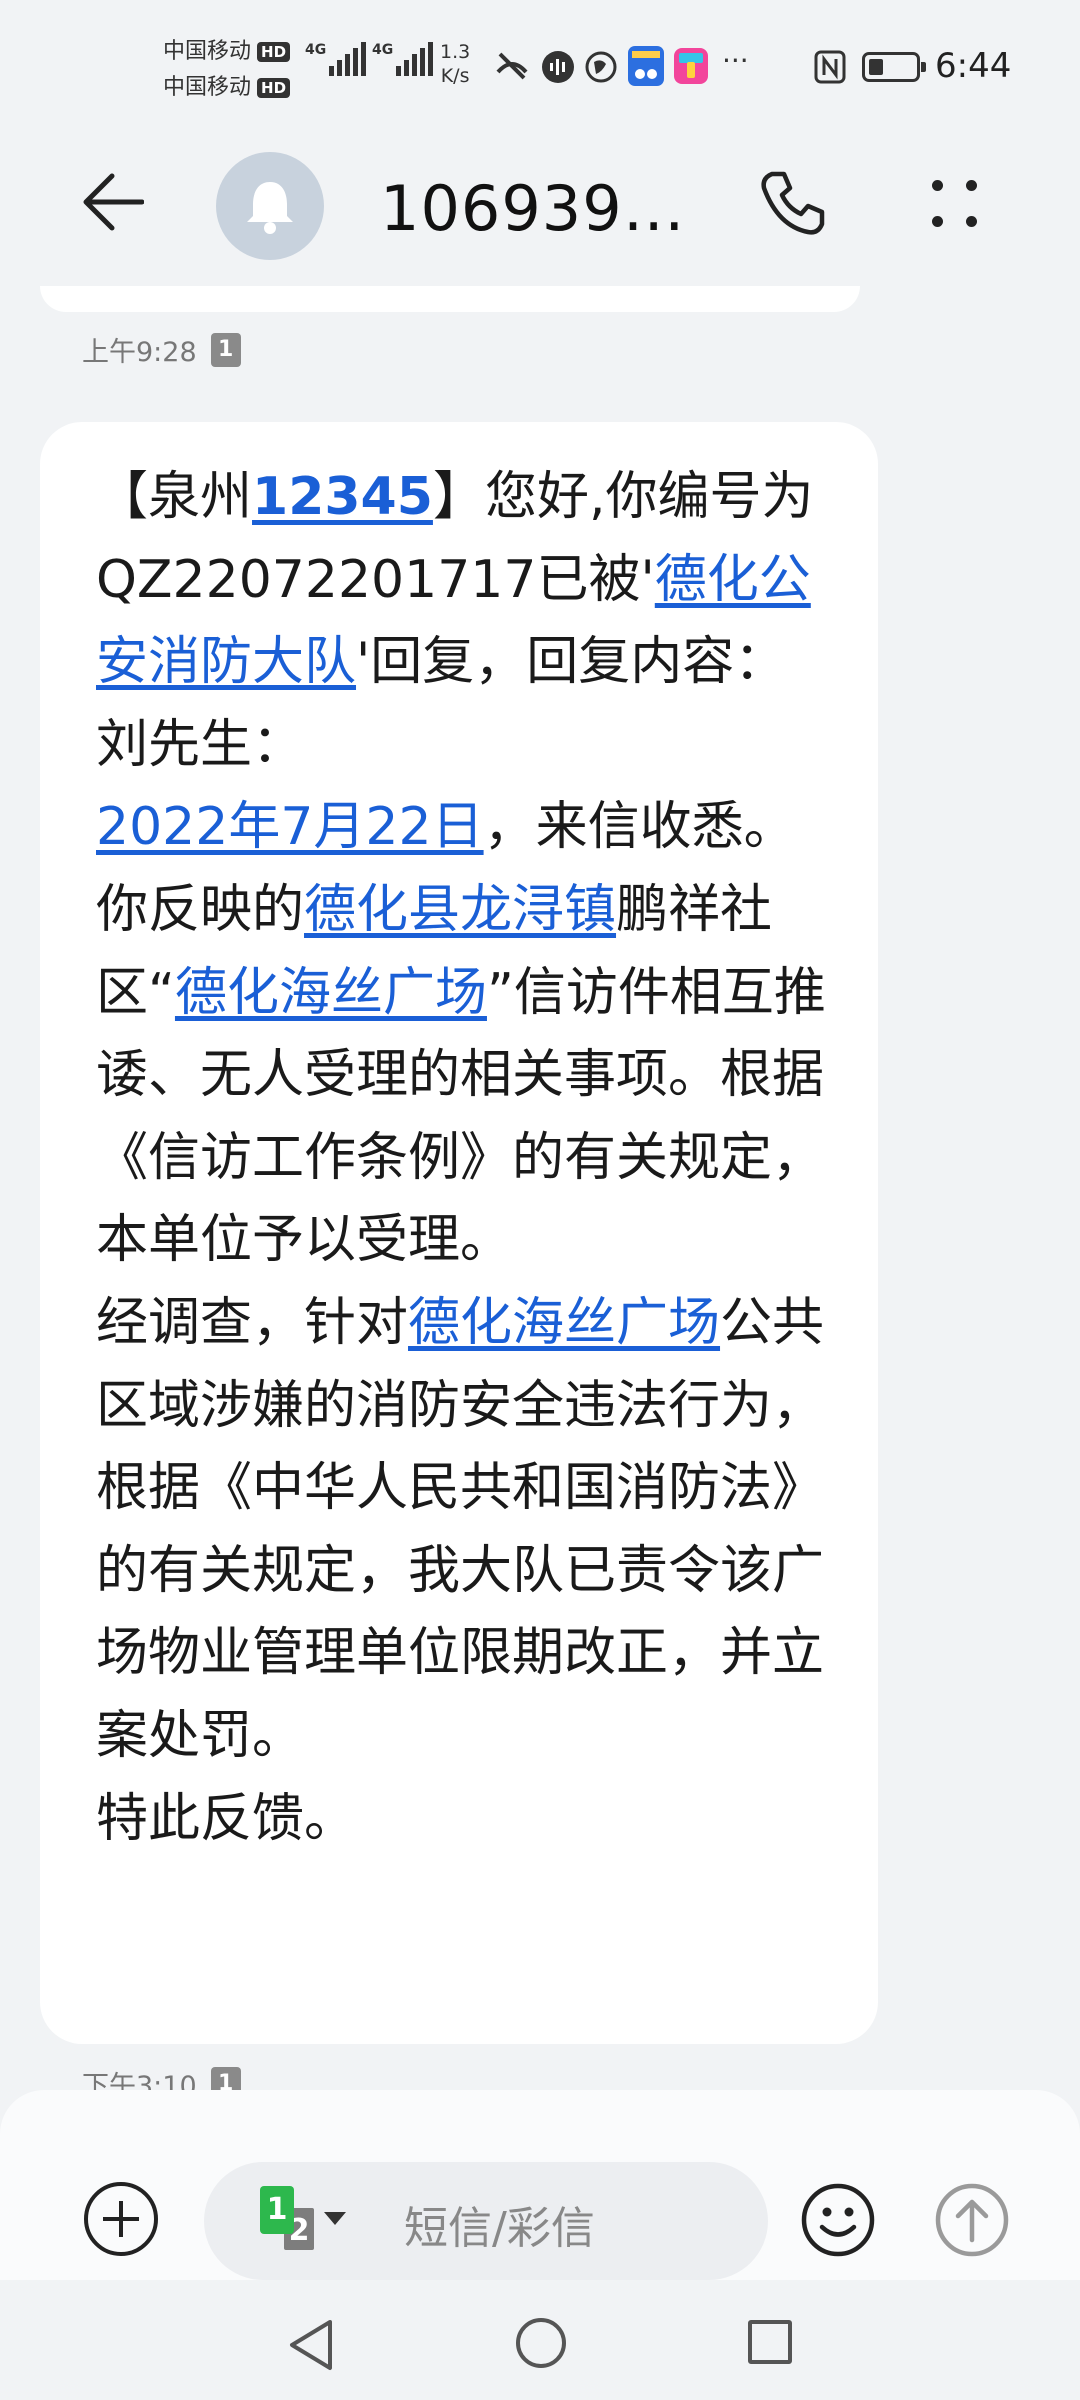 This screenshot has height=2400, width=1080. I want to click on nav-back-icon, so click(310, 2345).